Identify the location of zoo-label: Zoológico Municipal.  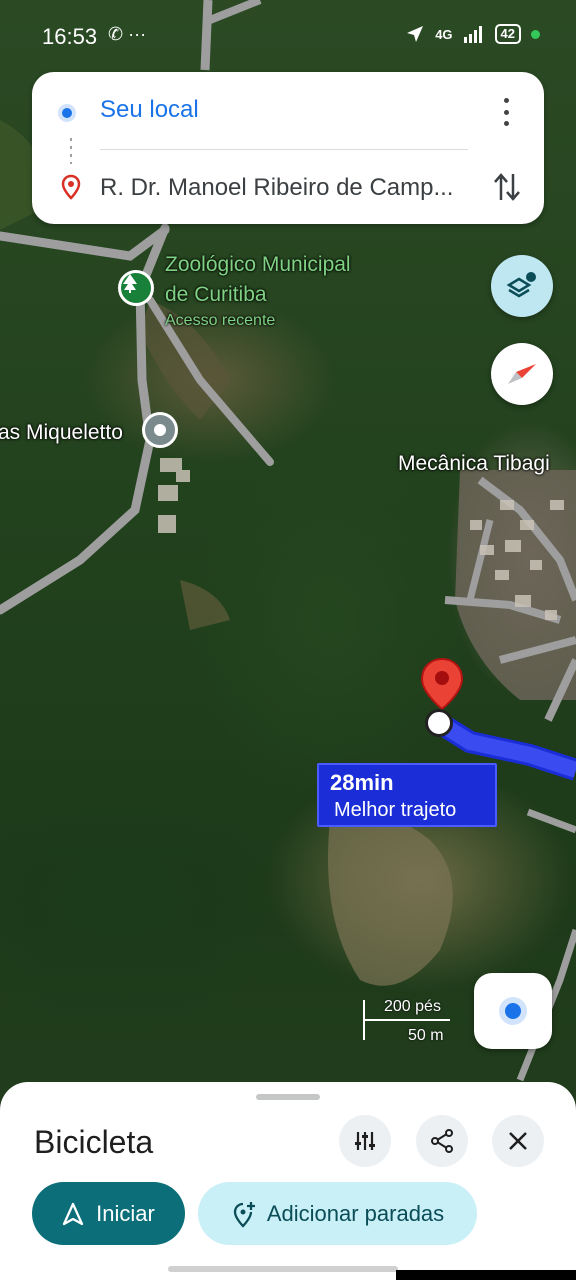
(258, 265).